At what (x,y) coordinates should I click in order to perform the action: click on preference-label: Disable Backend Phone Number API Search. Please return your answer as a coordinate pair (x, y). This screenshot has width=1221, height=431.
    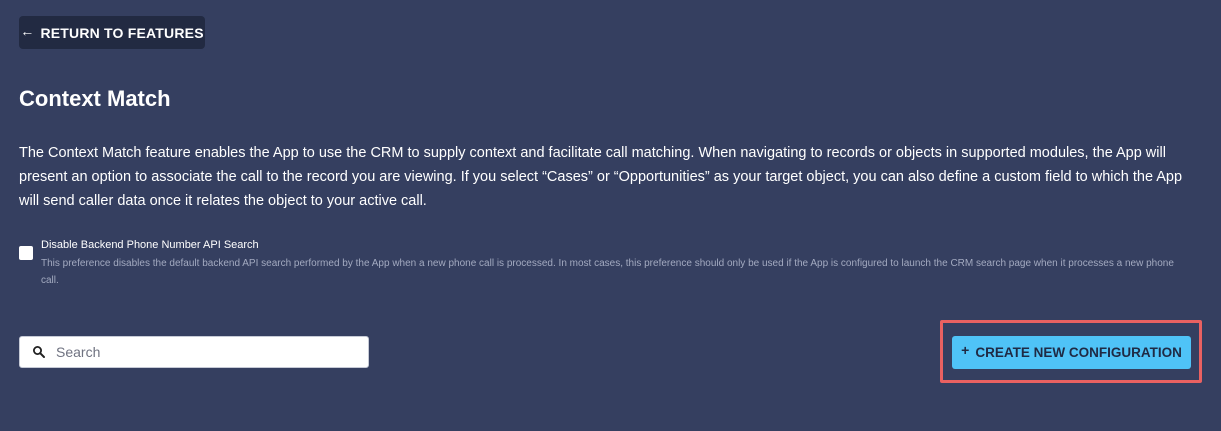
    Looking at the image, I should click on (150, 245).